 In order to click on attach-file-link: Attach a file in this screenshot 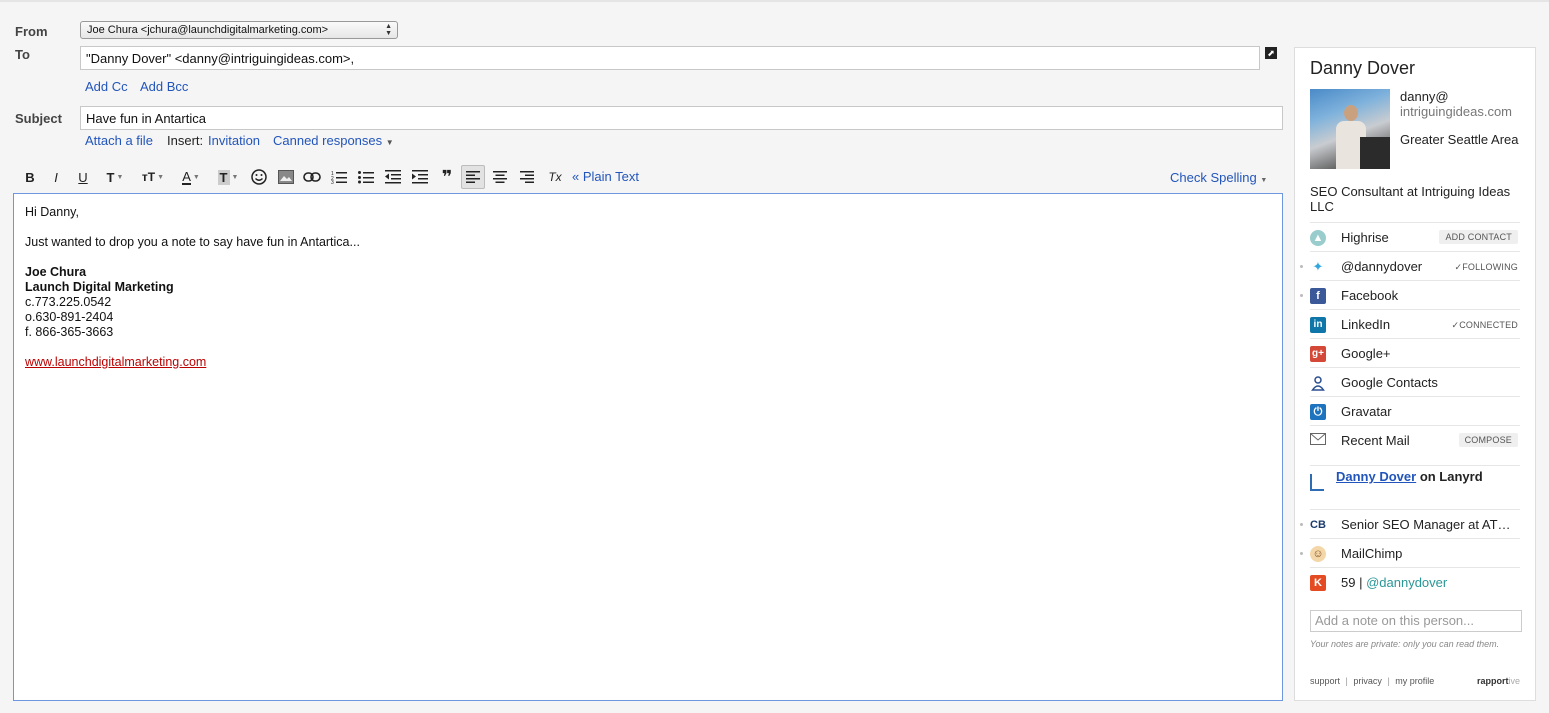, I will do `click(119, 140)`.